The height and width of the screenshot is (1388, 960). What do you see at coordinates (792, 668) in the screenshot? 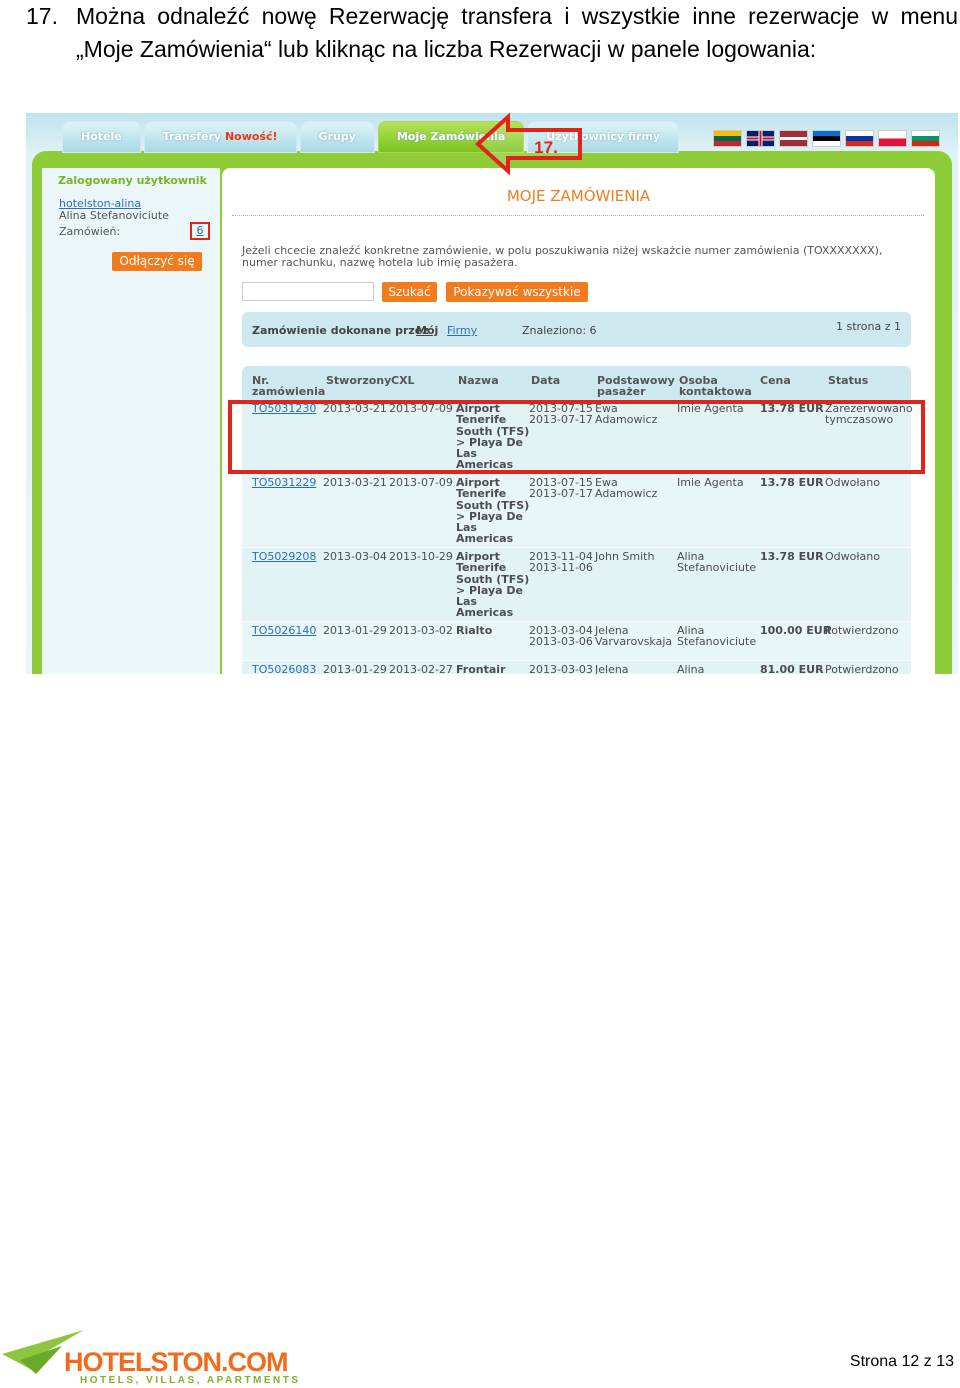
I see `price: 81.00 EUR` at bounding box center [792, 668].